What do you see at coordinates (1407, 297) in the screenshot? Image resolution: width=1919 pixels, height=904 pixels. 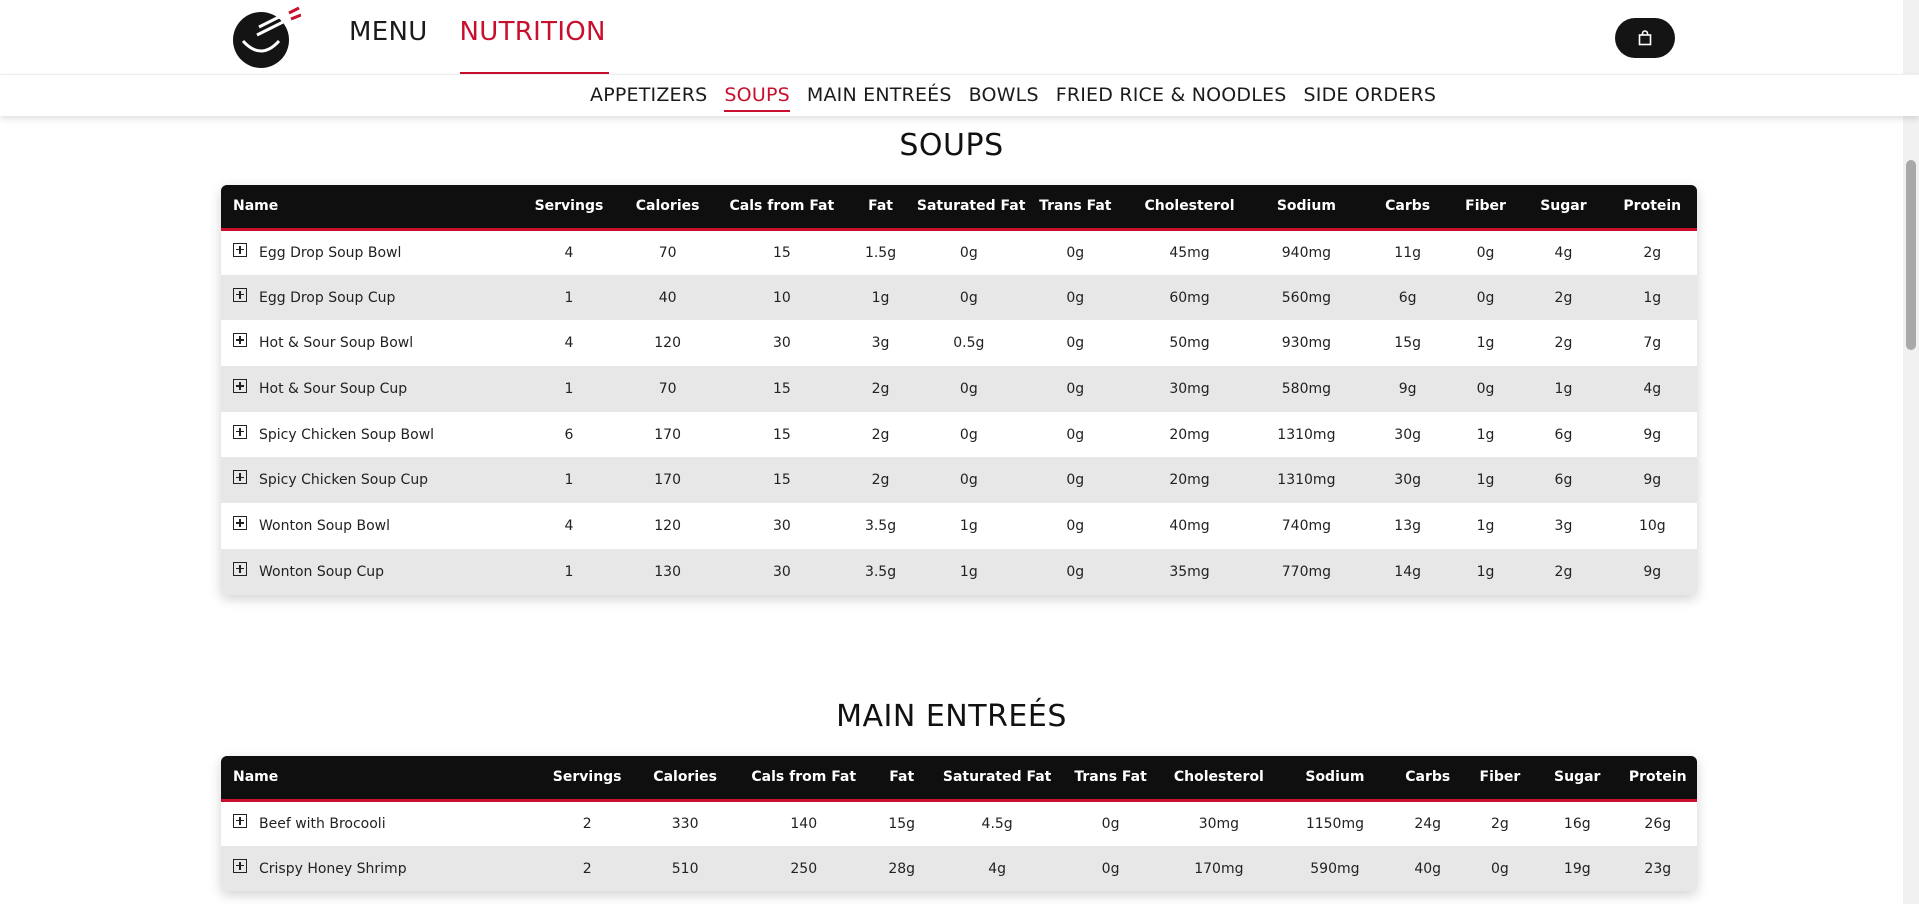 I see `nutrition-value: 6g` at bounding box center [1407, 297].